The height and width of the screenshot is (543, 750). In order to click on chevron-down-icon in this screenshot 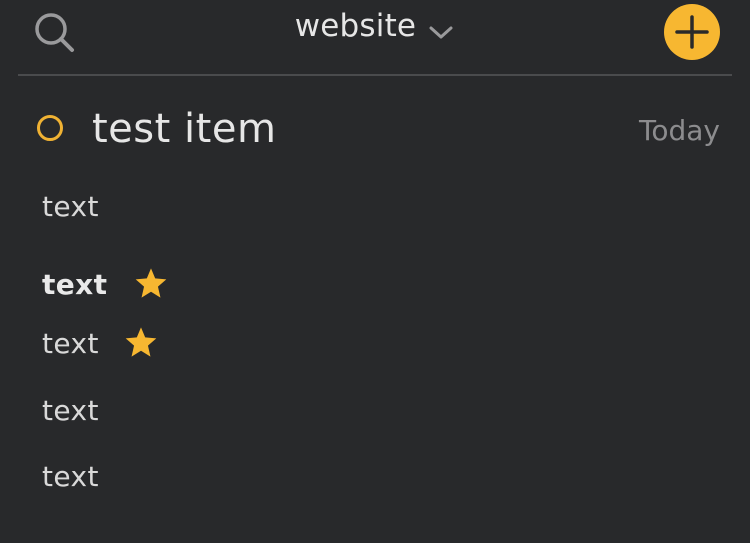, I will do `click(441, 32)`.